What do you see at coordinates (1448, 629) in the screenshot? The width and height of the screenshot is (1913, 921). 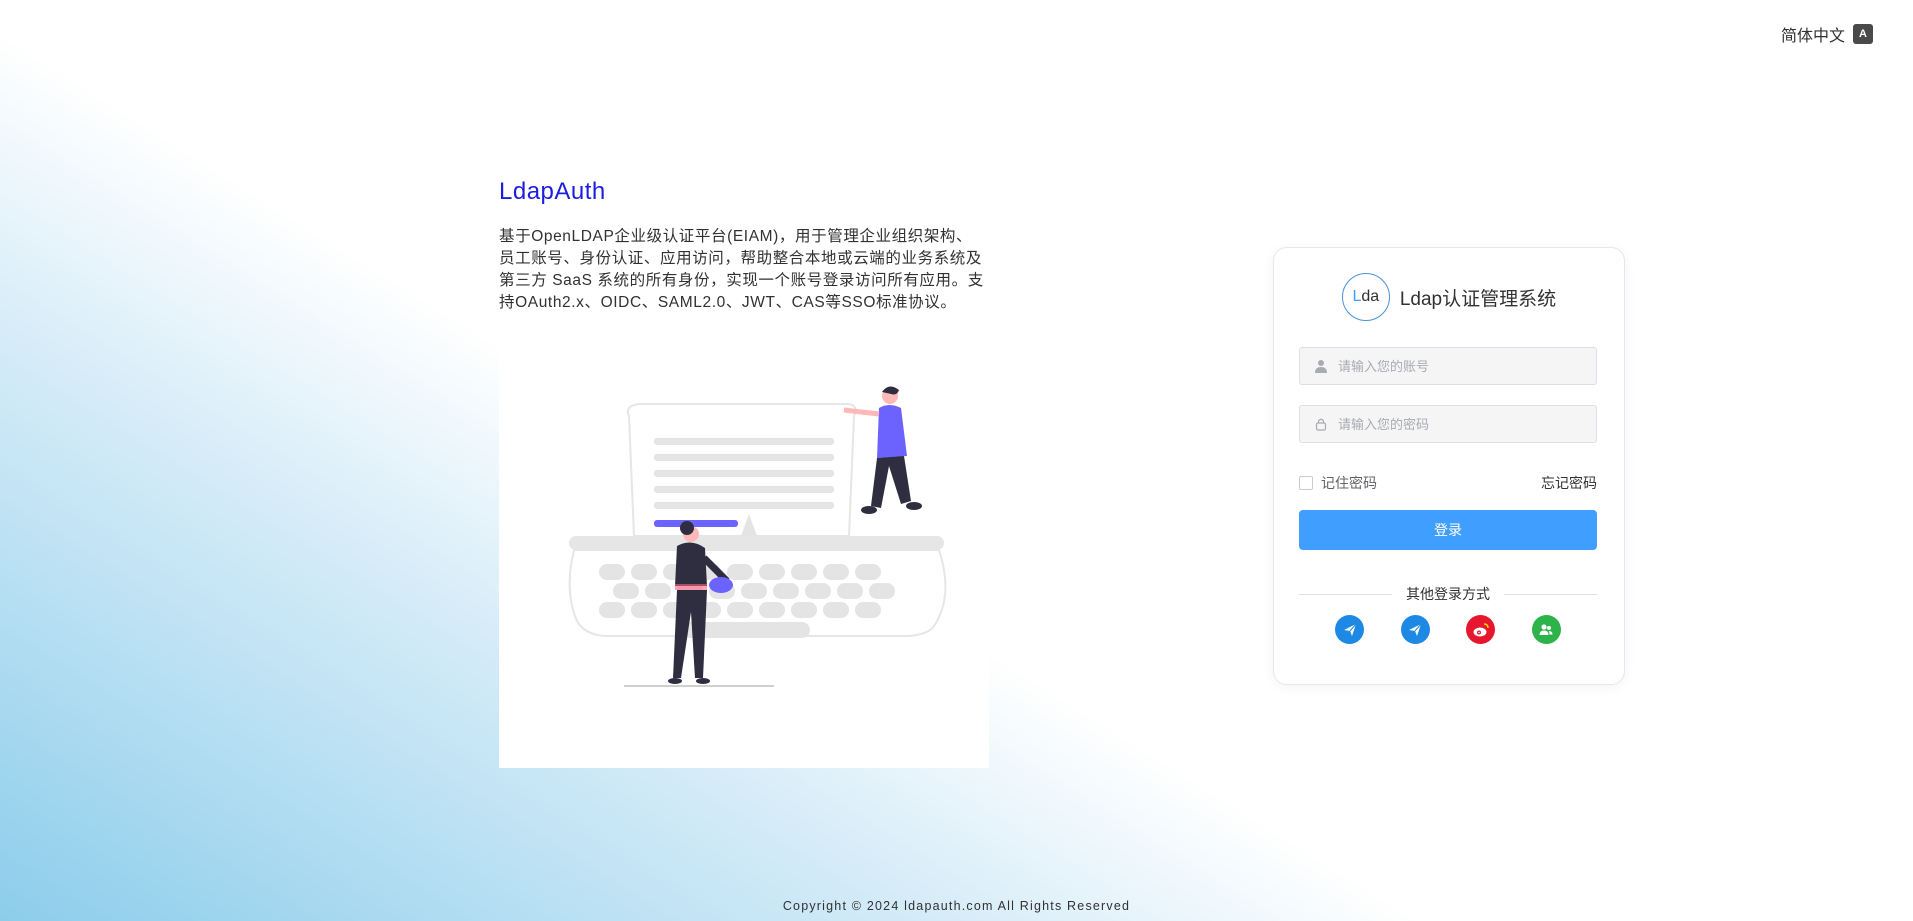 I see `third-party-providers` at bounding box center [1448, 629].